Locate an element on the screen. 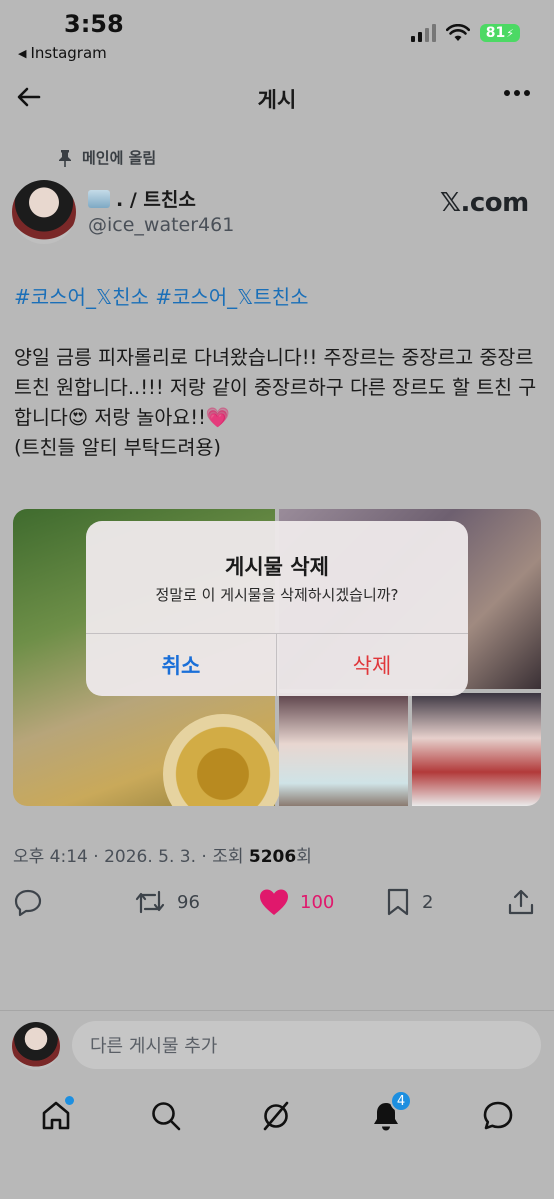 The height and width of the screenshot is (1199, 554). cellular-signal-icon is located at coordinates (423, 33).